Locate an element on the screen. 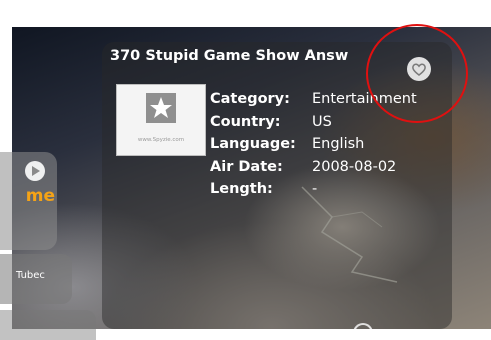  detail-row-air-date: Air Date: 2008-08-02 is located at coordinates (313, 167).